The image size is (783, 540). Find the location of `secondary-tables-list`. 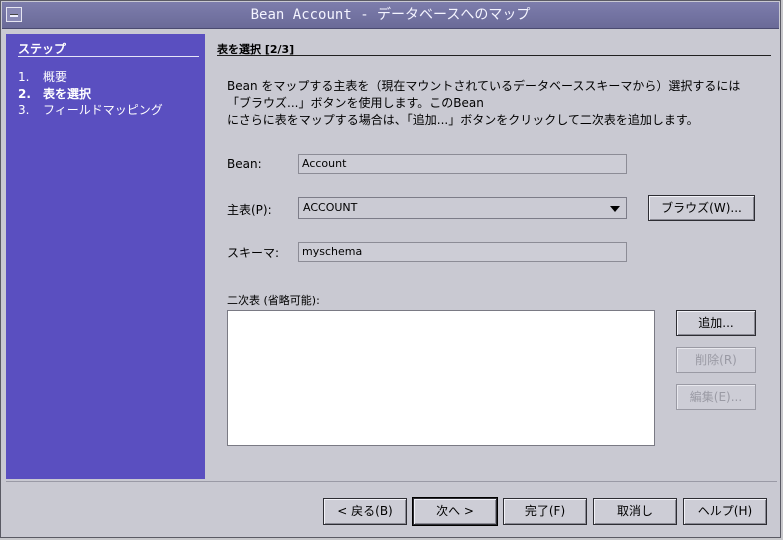

secondary-tables-list is located at coordinates (441, 378).